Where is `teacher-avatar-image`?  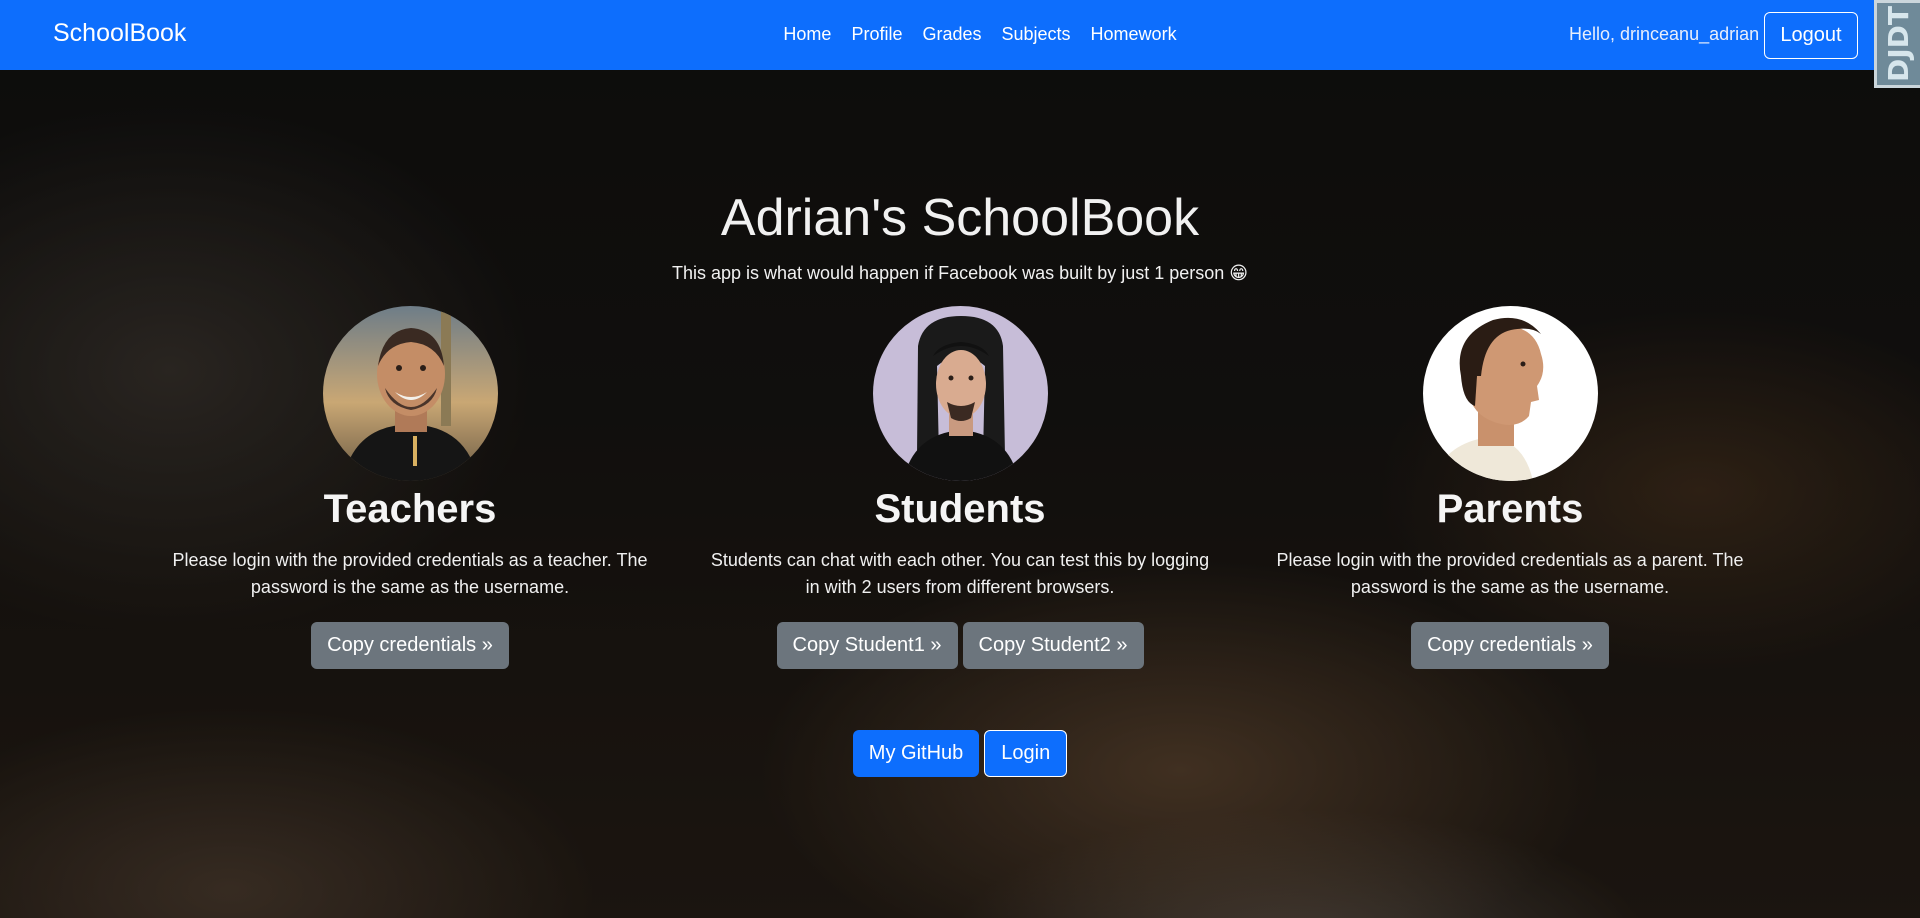 teacher-avatar-image is located at coordinates (410, 393).